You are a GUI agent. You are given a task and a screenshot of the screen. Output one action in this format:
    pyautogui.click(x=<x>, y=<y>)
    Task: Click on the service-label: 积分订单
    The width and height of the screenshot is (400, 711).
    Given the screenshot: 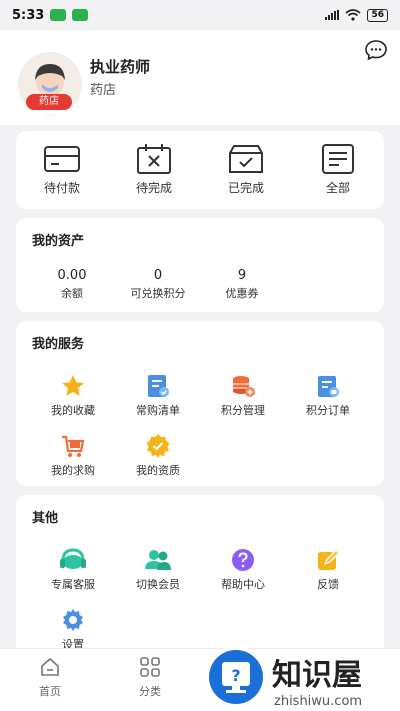 What is the action you would take?
    pyautogui.click(x=328, y=410)
    